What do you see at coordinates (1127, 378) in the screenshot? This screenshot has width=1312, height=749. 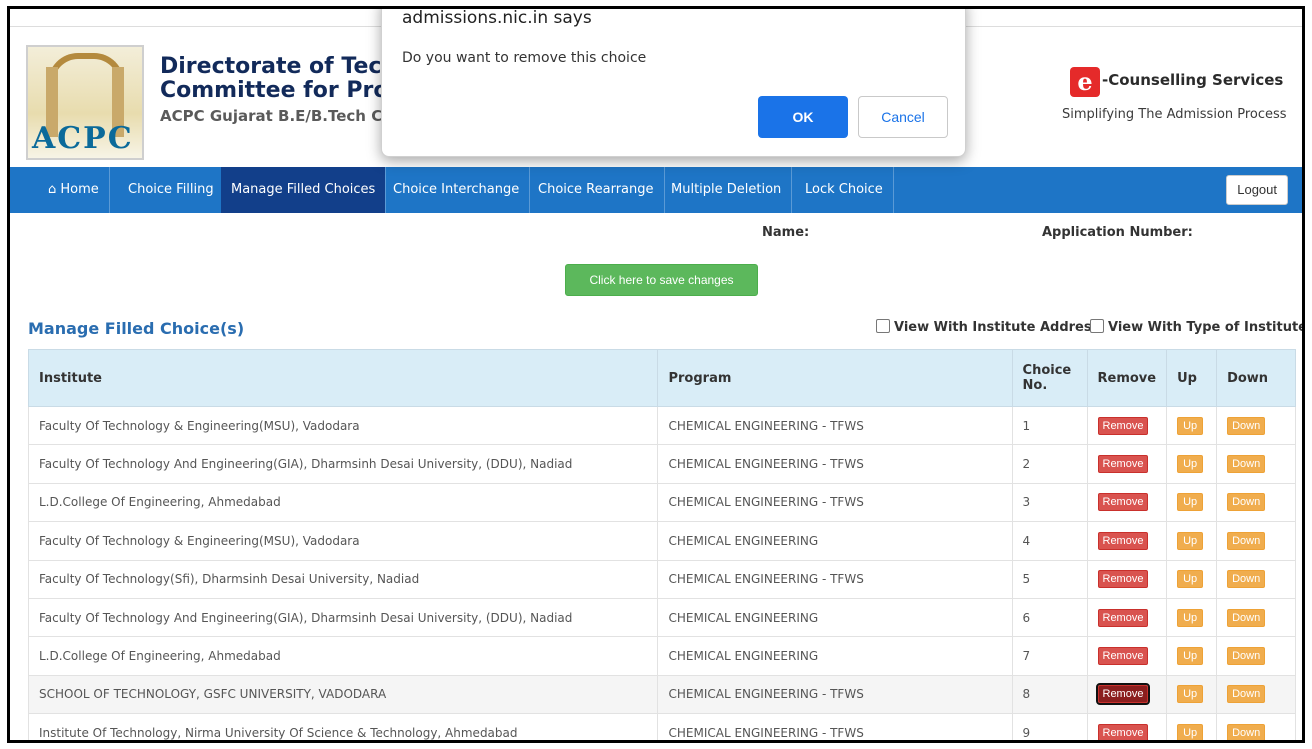 I see `header-remove: Remove` at bounding box center [1127, 378].